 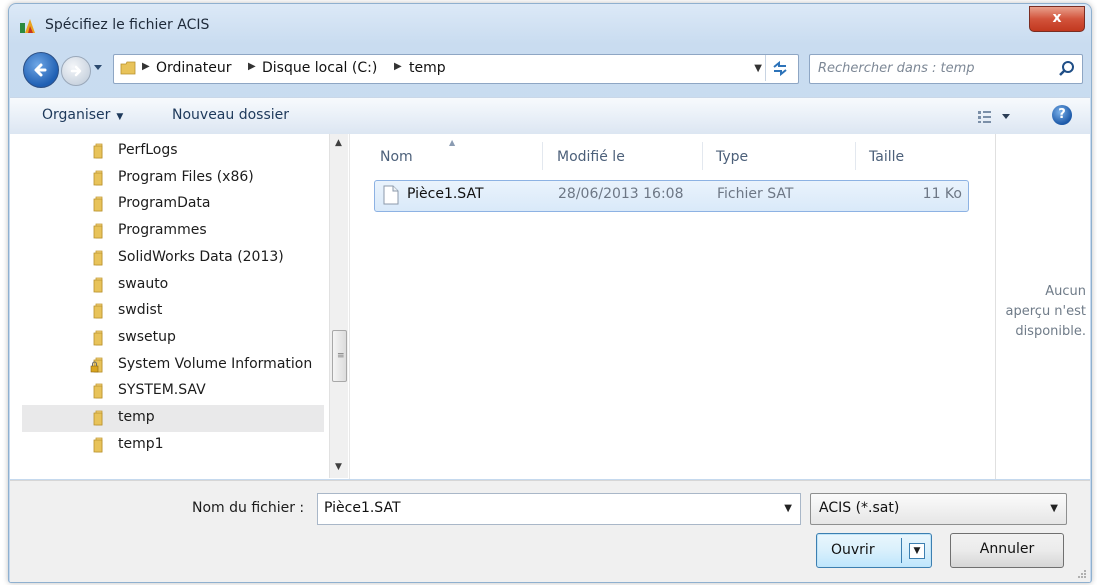 I want to click on sidebar-item-system-sav: SYSTEM.SAV, so click(x=173, y=391).